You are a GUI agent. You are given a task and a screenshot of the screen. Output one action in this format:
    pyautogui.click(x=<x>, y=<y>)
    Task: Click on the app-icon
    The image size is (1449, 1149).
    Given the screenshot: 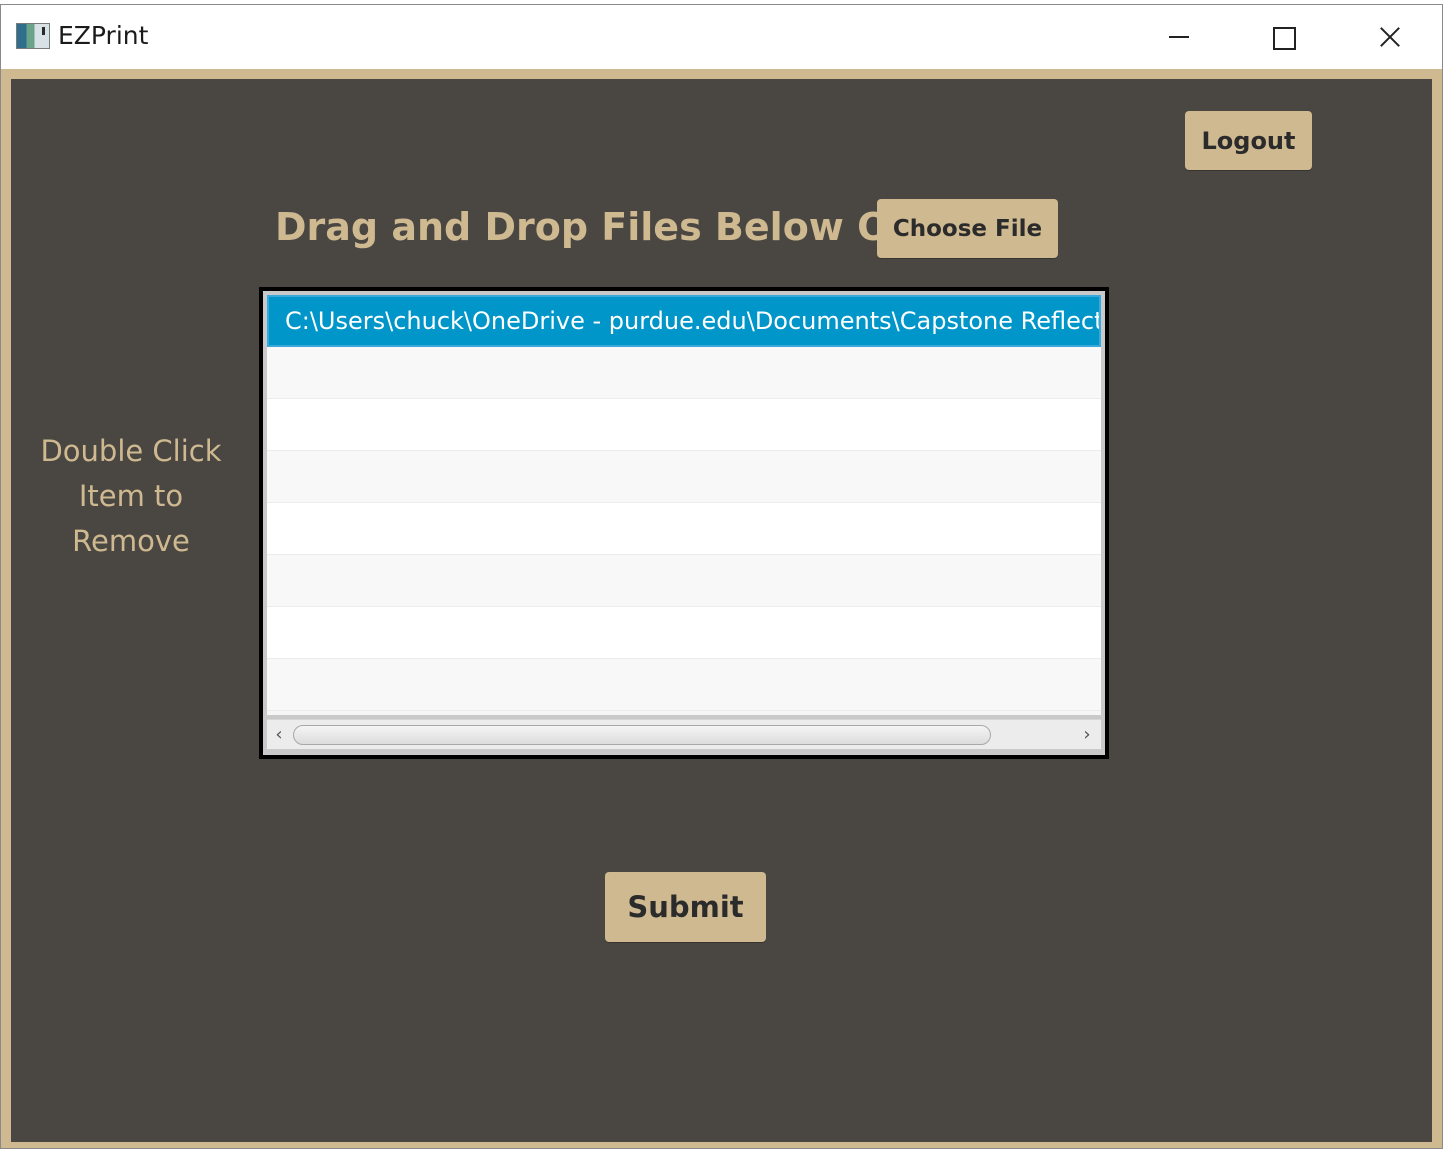 What is the action you would take?
    pyautogui.click(x=33, y=36)
    